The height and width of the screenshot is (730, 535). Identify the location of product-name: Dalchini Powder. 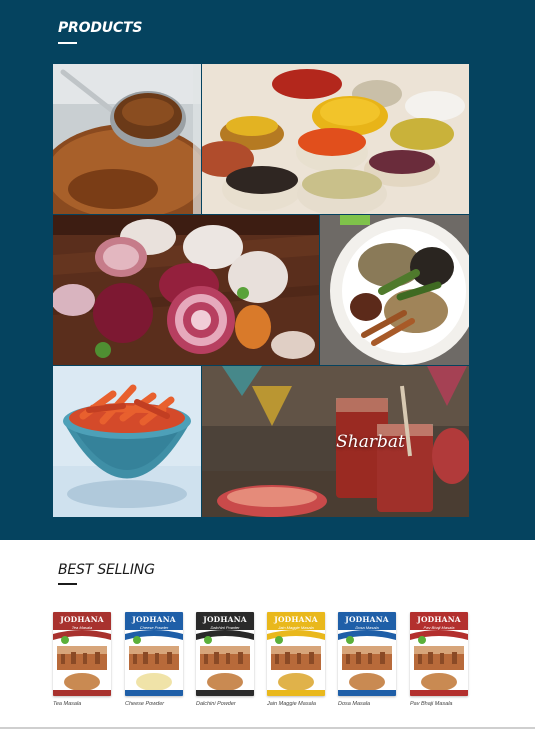
(225, 704).